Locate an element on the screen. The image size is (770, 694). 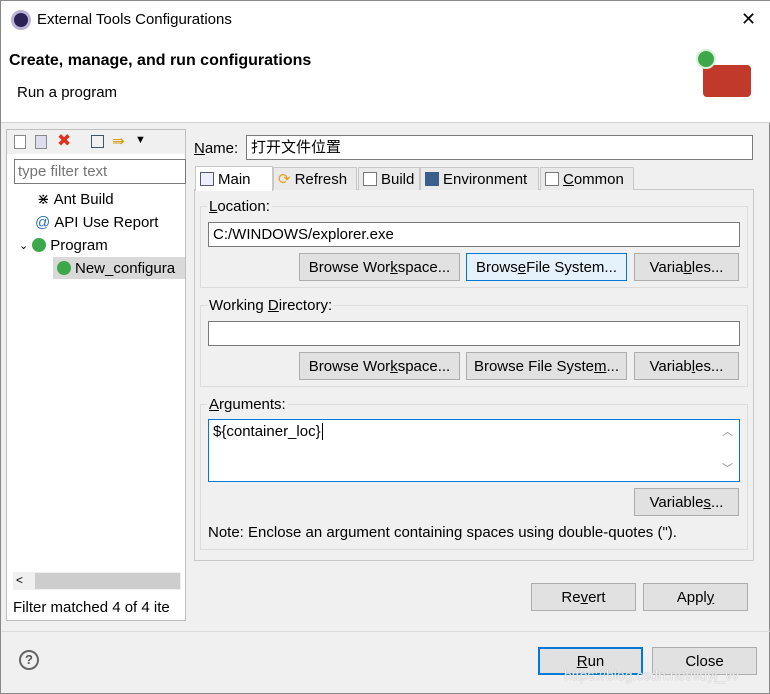
help-icon: ? is located at coordinates (29, 660).